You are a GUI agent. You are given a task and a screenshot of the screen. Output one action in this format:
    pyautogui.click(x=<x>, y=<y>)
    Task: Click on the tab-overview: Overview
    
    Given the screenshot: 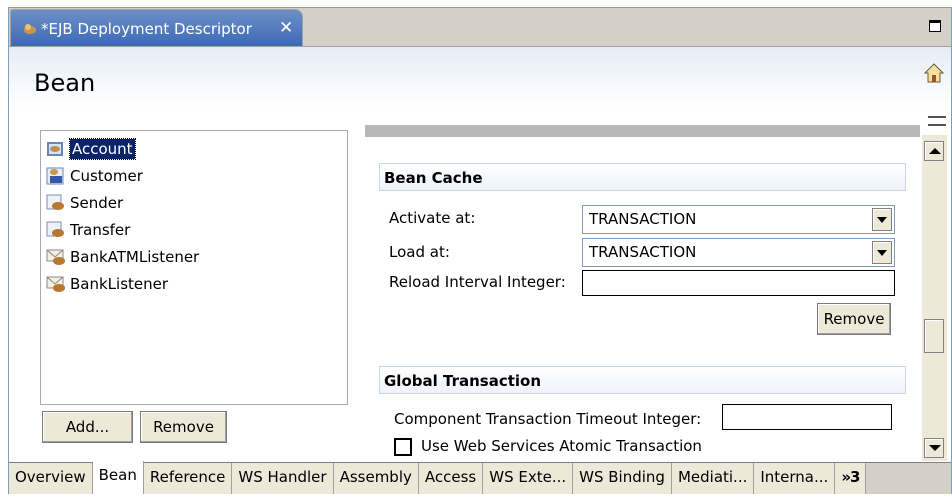 What is the action you would take?
    pyautogui.click(x=51, y=478)
    